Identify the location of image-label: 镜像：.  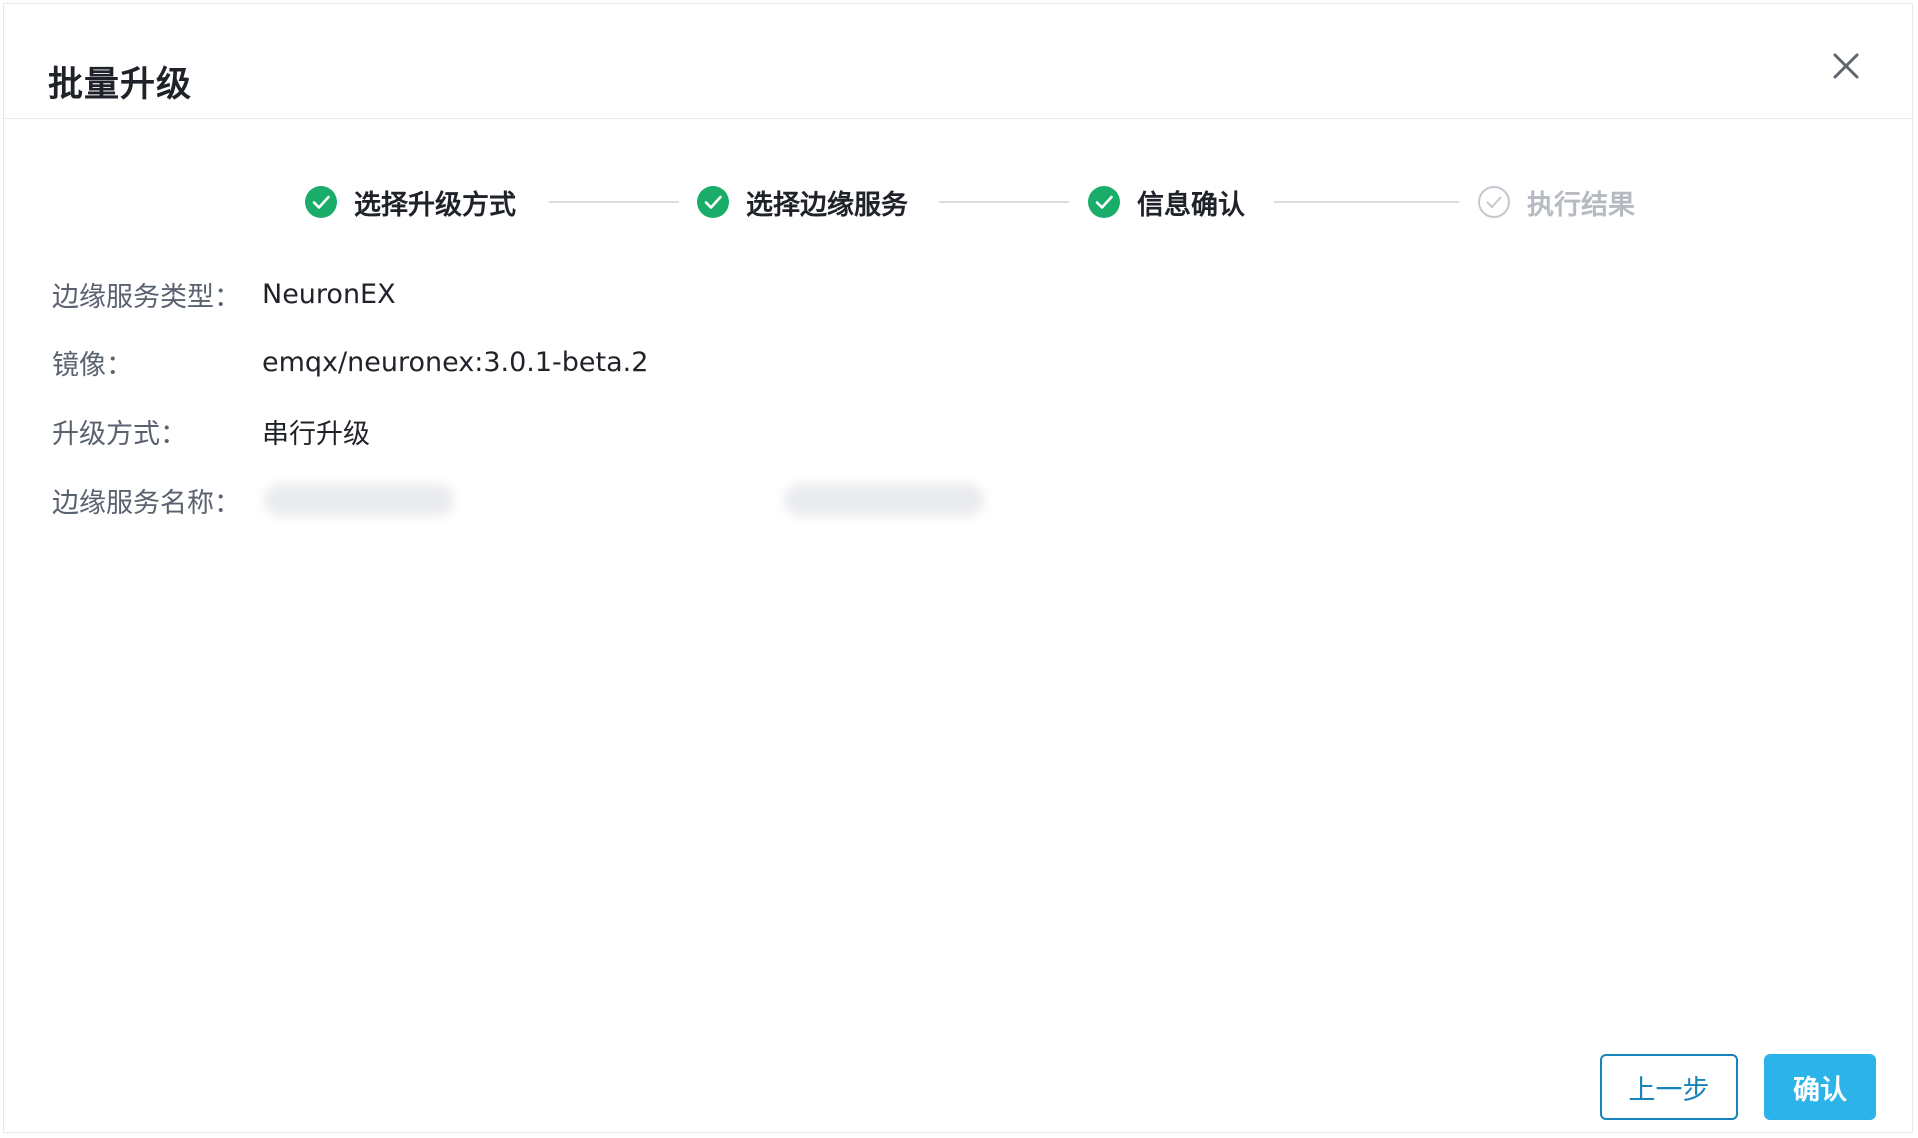
(92, 365).